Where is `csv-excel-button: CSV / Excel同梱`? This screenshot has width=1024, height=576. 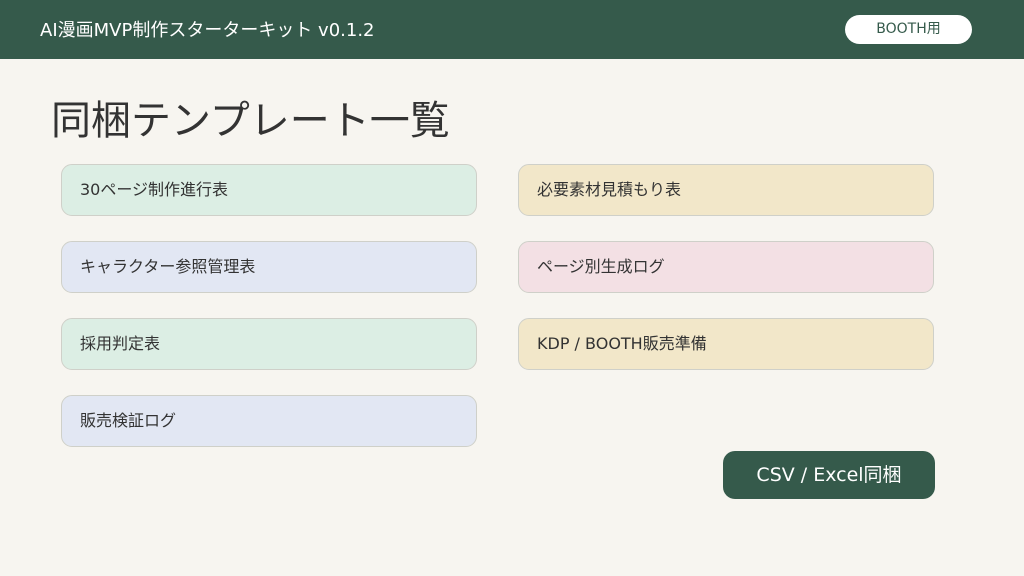
csv-excel-button: CSV / Excel同梱 is located at coordinates (829, 475).